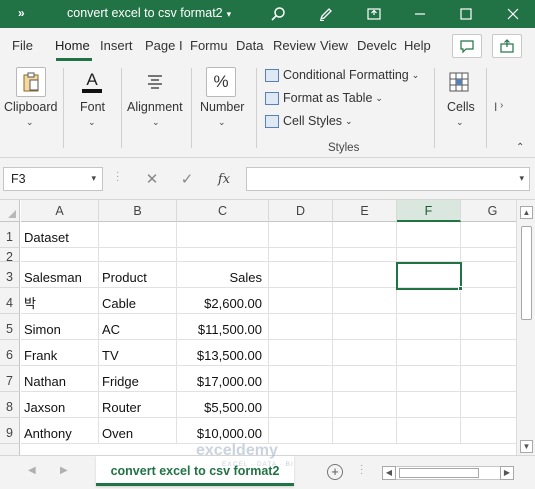  I want to click on cell-f8, so click(429, 405).